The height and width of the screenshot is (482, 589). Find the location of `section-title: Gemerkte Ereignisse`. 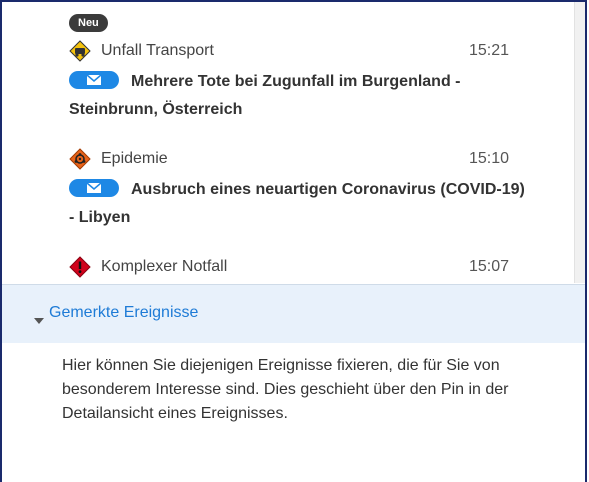

section-title: Gemerkte Ereignisse is located at coordinates (123, 313).